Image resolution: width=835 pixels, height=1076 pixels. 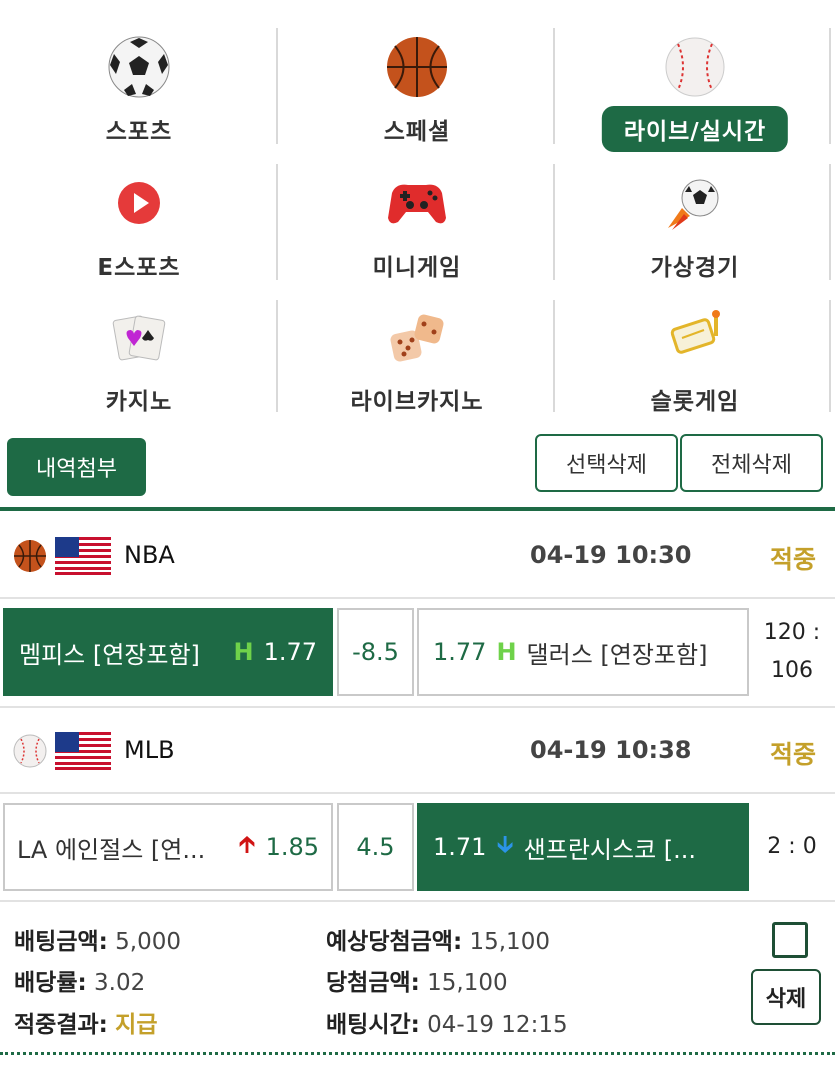 I want to click on home-bet-option: LA 에인절스 [연... 🡱 1.85, so click(x=168, y=847).